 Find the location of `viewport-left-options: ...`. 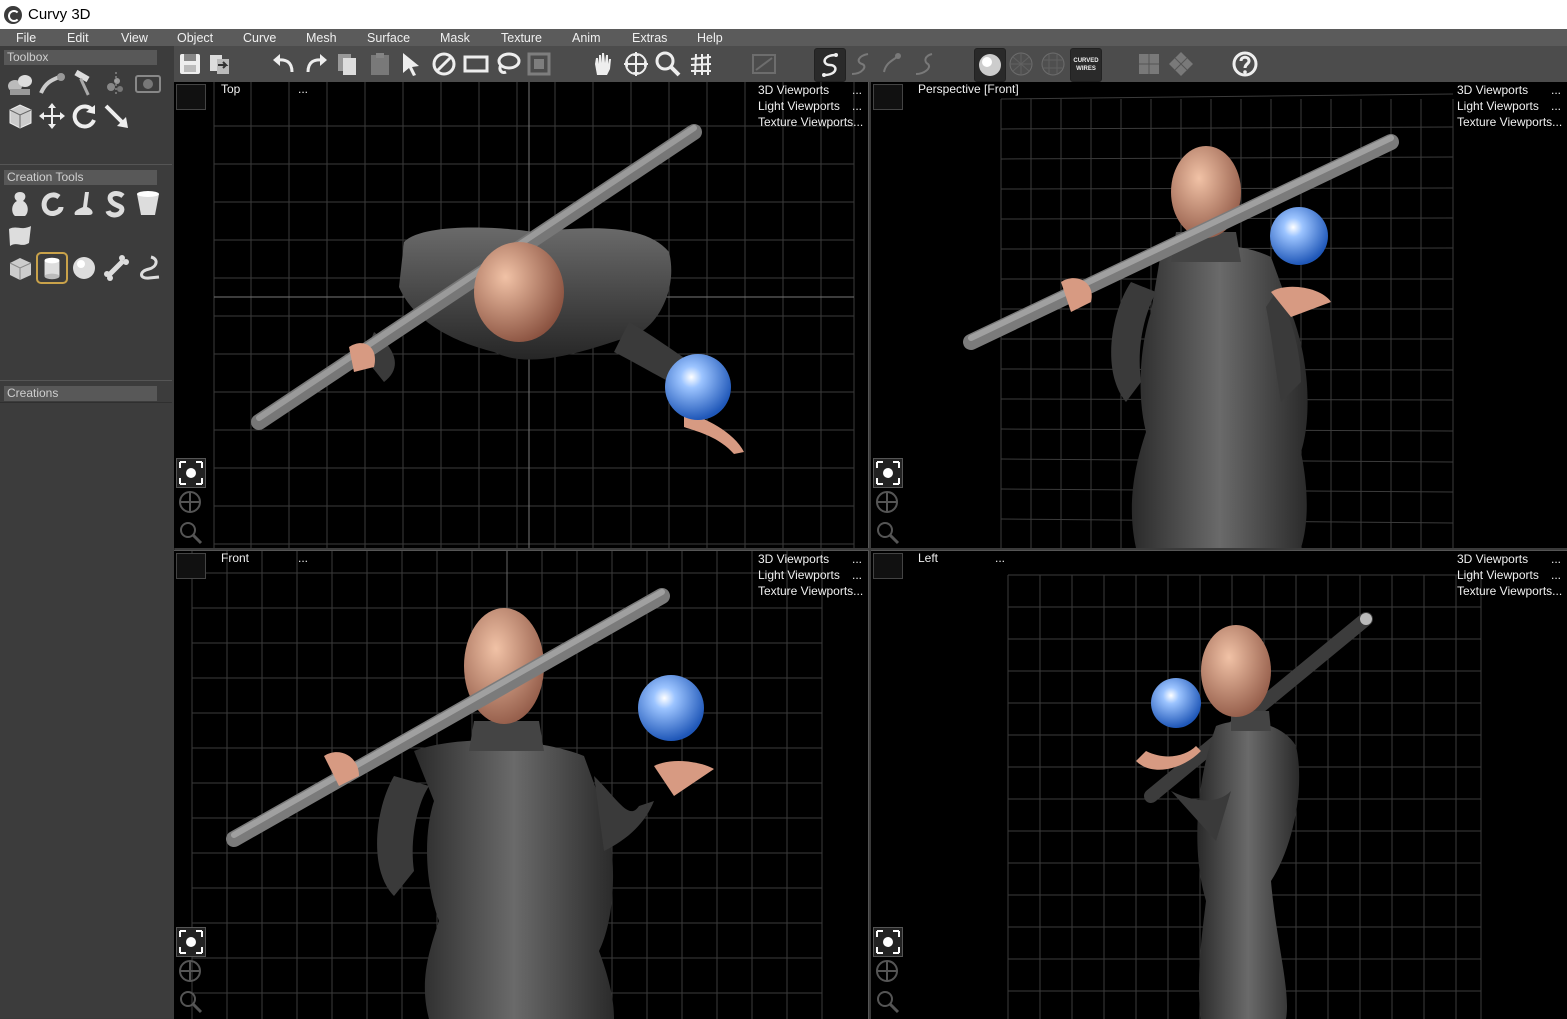

viewport-left-options: ... is located at coordinates (1000, 558).